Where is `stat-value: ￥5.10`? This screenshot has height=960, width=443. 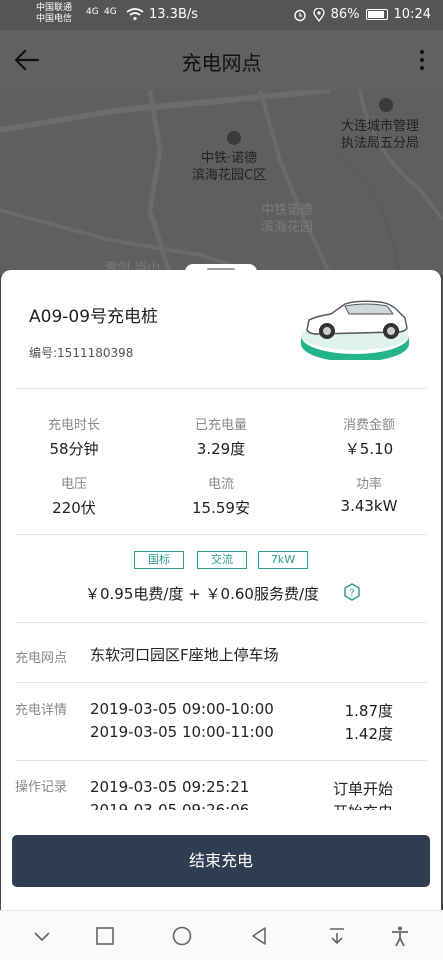
stat-value: ￥5.10 is located at coordinates (369, 449).